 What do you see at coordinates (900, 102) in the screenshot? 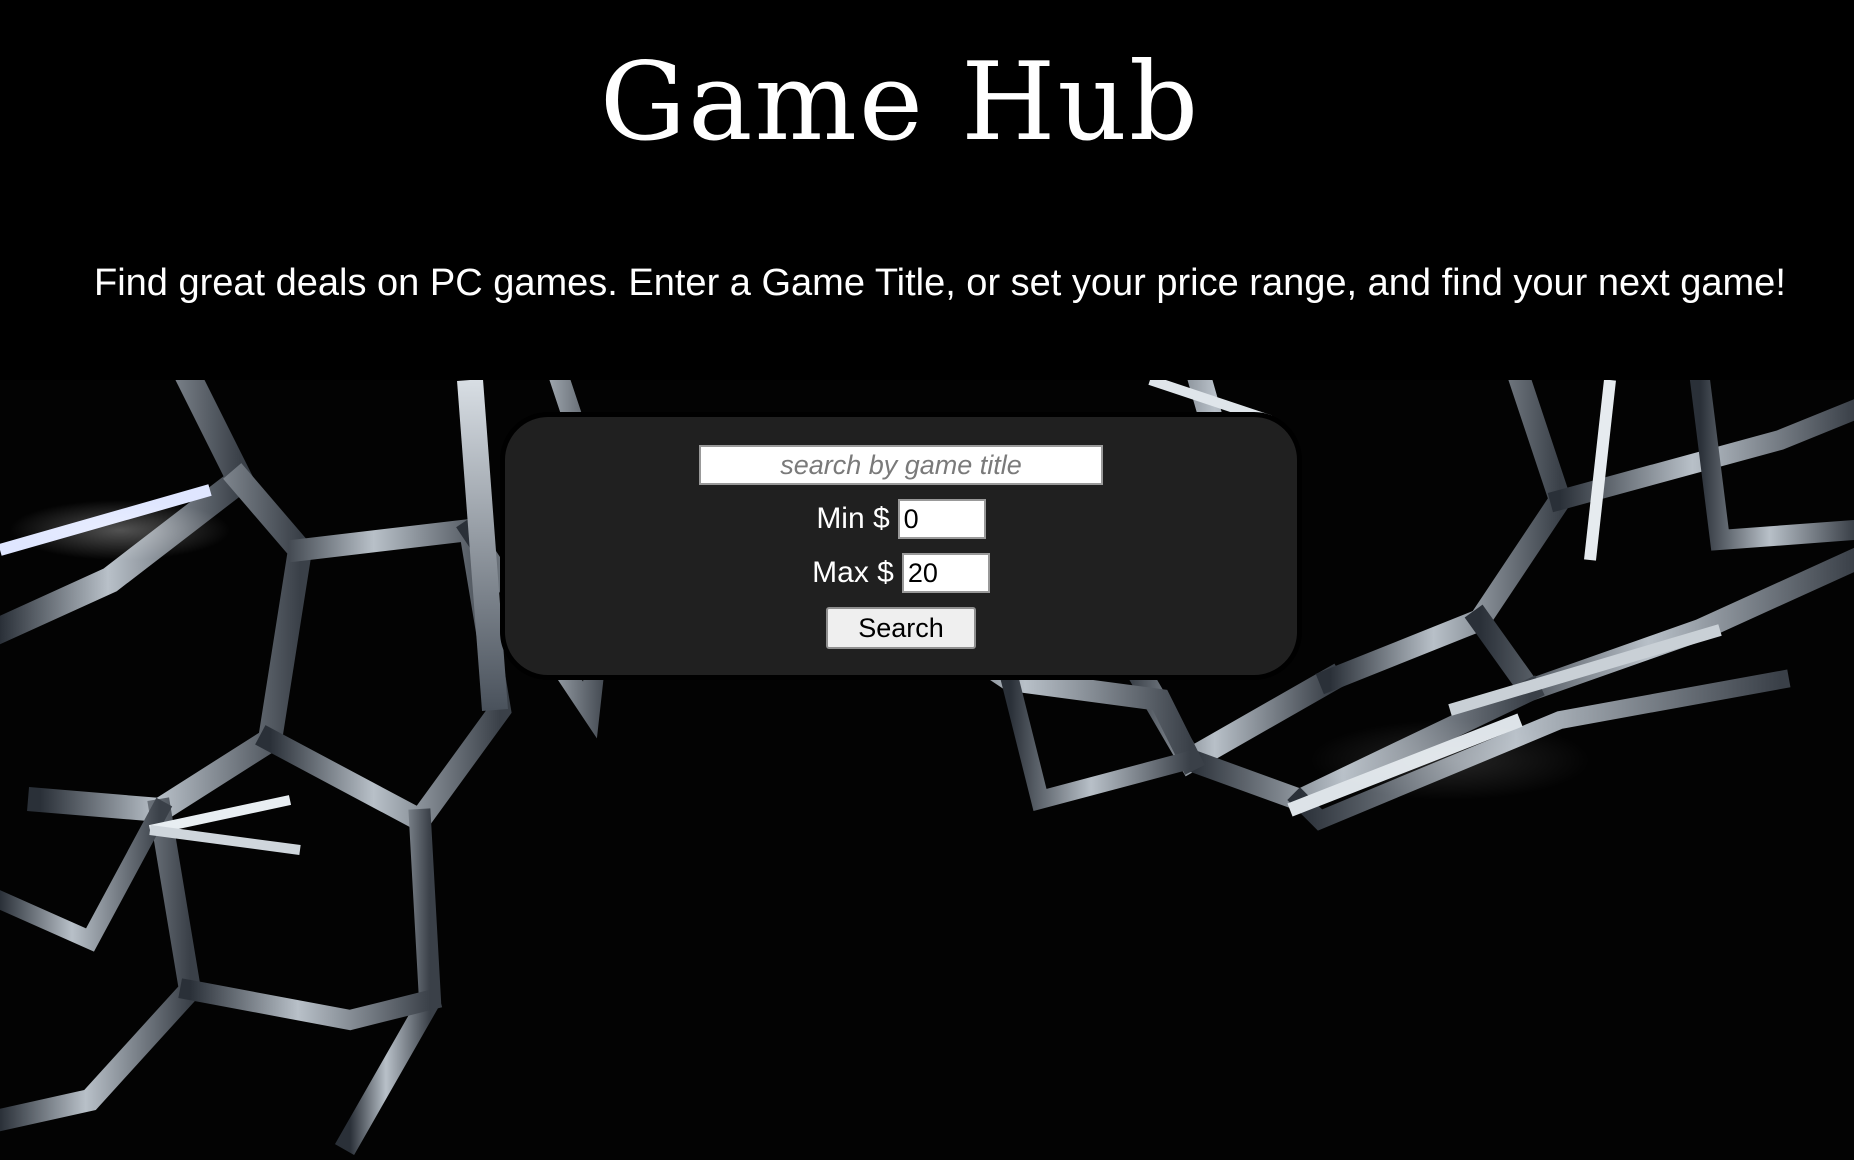
I see `site-title: Game Hub` at bounding box center [900, 102].